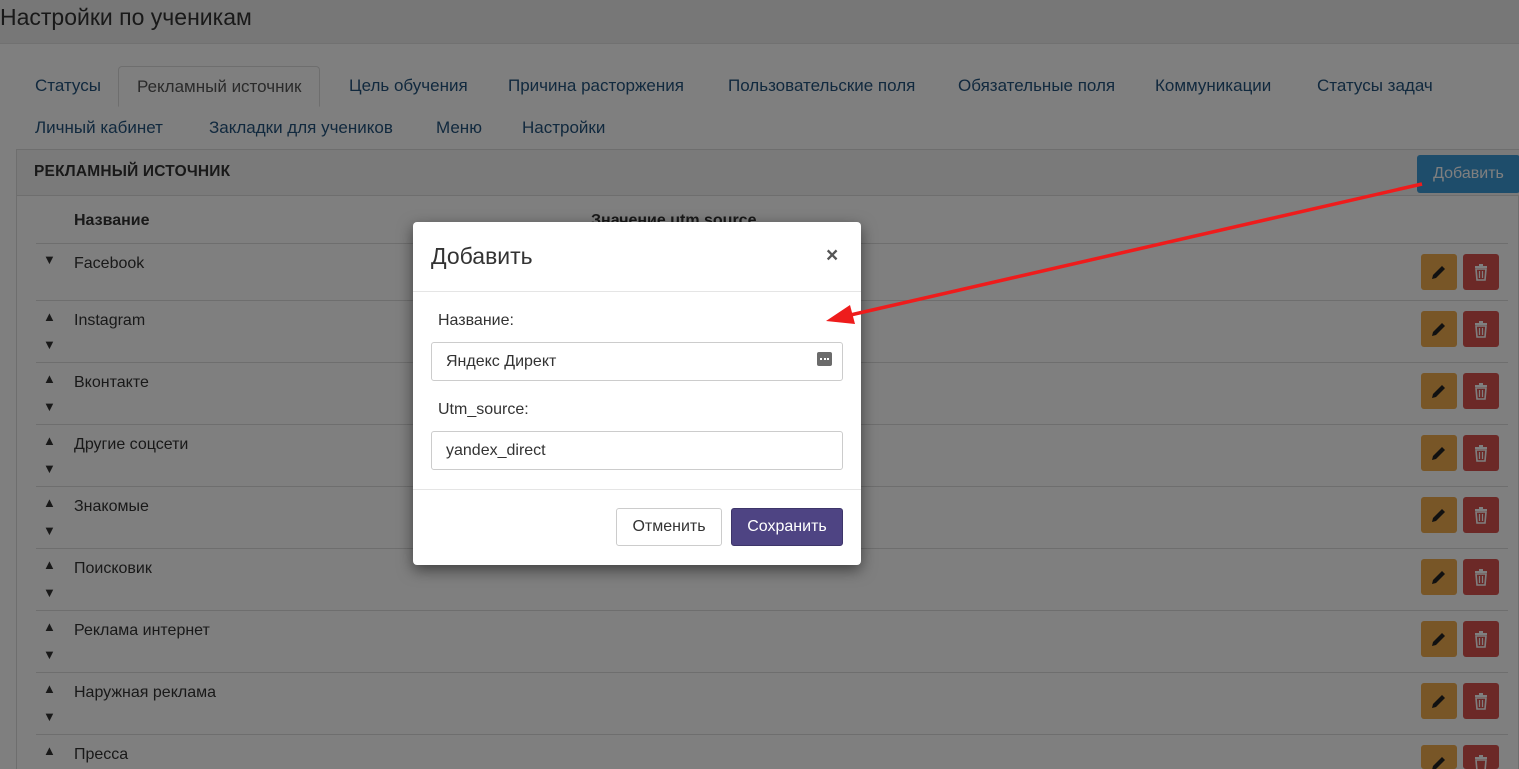  What do you see at coordinates (476, 320) in the screenshot?
I see `name-label: Название:` at bounding box center [476, 320].